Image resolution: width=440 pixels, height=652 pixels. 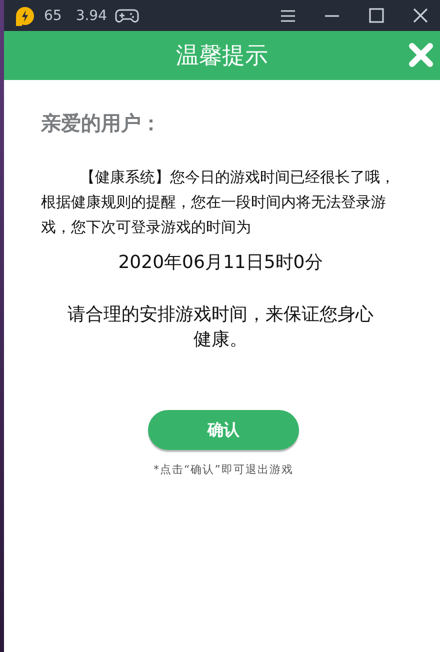 I want to click on exit-note: *点击“确认”即可退出游戏, so click(x=224, y=469).